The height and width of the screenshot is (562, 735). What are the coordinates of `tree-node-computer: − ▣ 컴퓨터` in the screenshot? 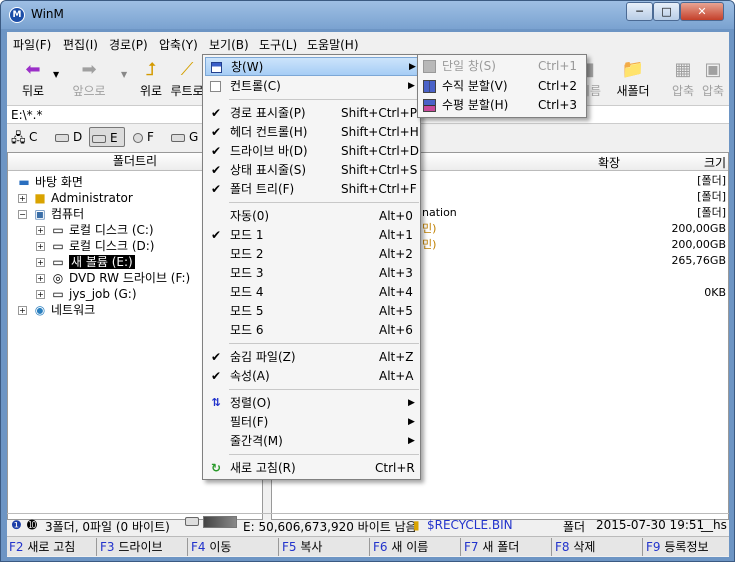 It's located at (51, 214).